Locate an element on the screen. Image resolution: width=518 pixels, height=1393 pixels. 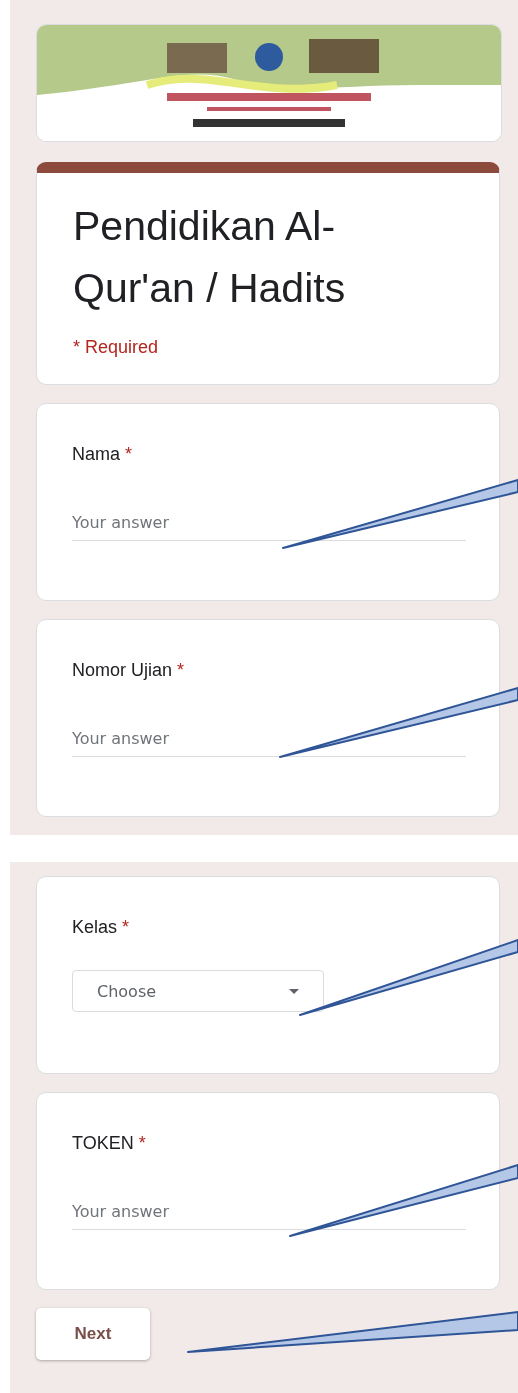
caret-icon is located at coordinates (294, 991).